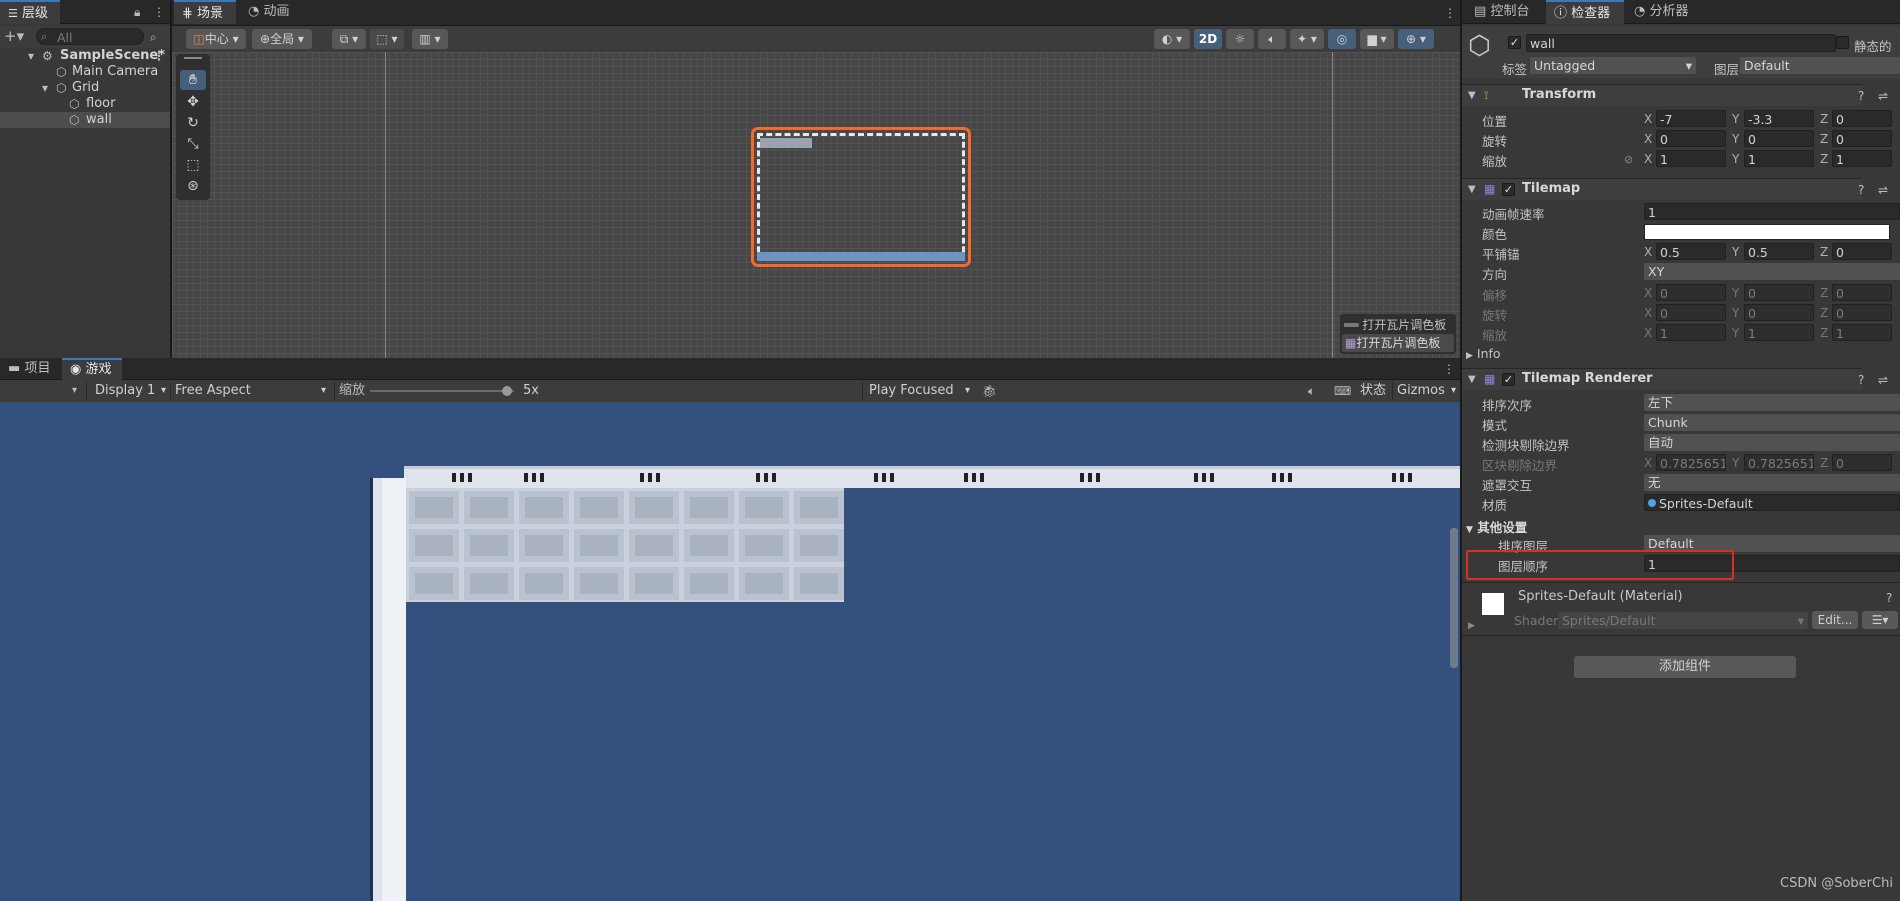 The width and height of the screenshot is (1900, 901). I want to click on hierarchy-search-input: All, so click(90, 36).